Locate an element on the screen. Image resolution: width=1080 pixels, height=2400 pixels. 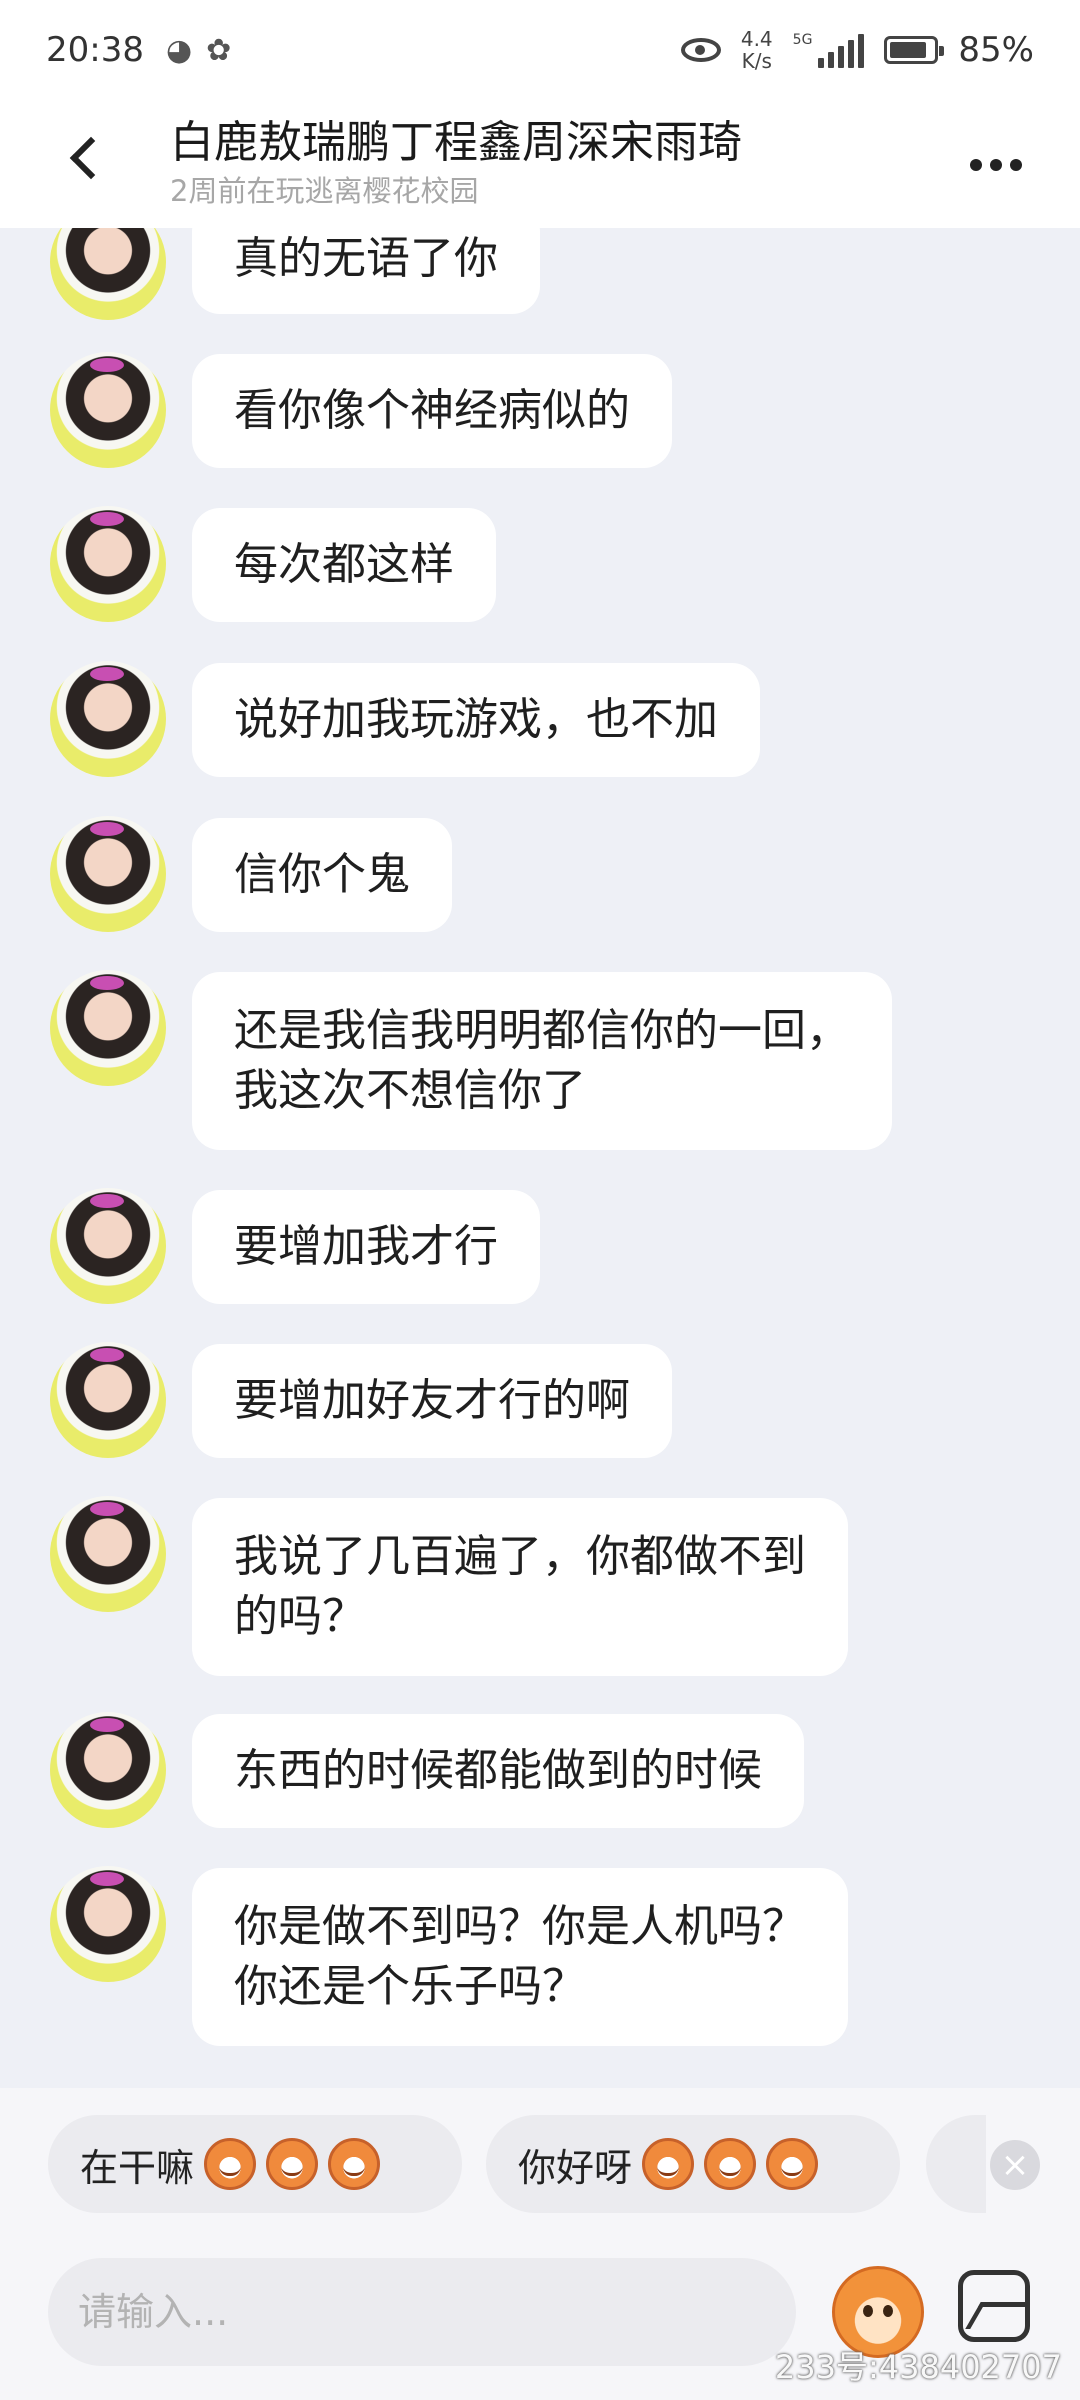
status-bar: 20:38 ◕ ✿ 4.4 K/s 5G 85% is located at coordinates (540, 50).